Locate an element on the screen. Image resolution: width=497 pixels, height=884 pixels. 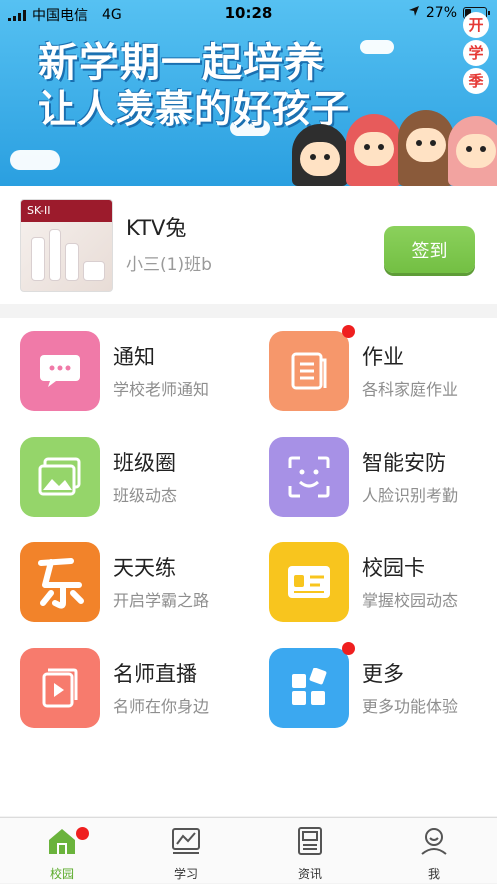
video-icon is located at coordinates (60, 688).